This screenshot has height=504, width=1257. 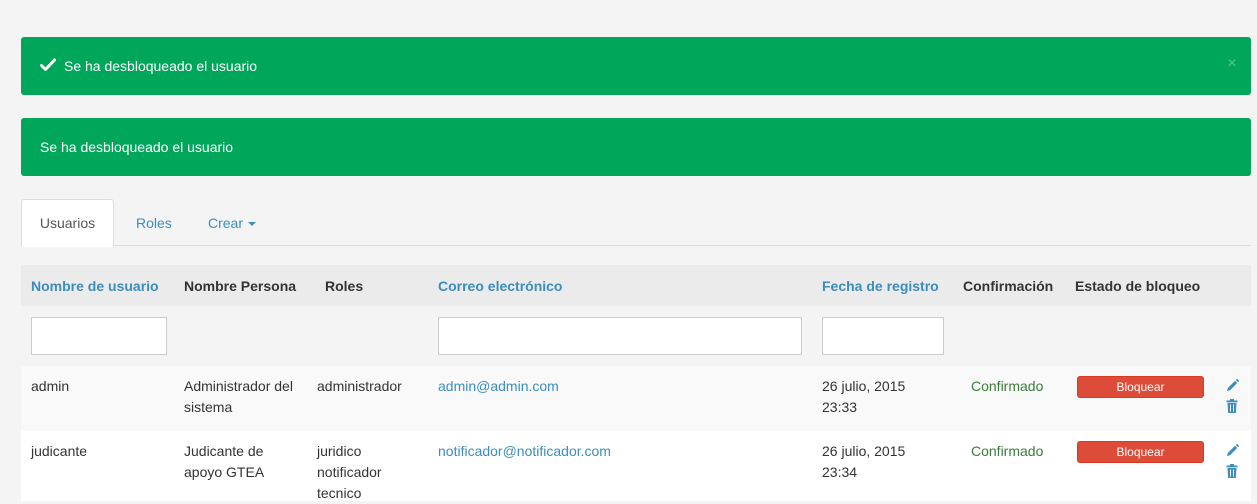 What do you see at coordinates (339, 451) in the screenshot?
I see `cell-role-line: juridico` at bounding box center [339, 451].